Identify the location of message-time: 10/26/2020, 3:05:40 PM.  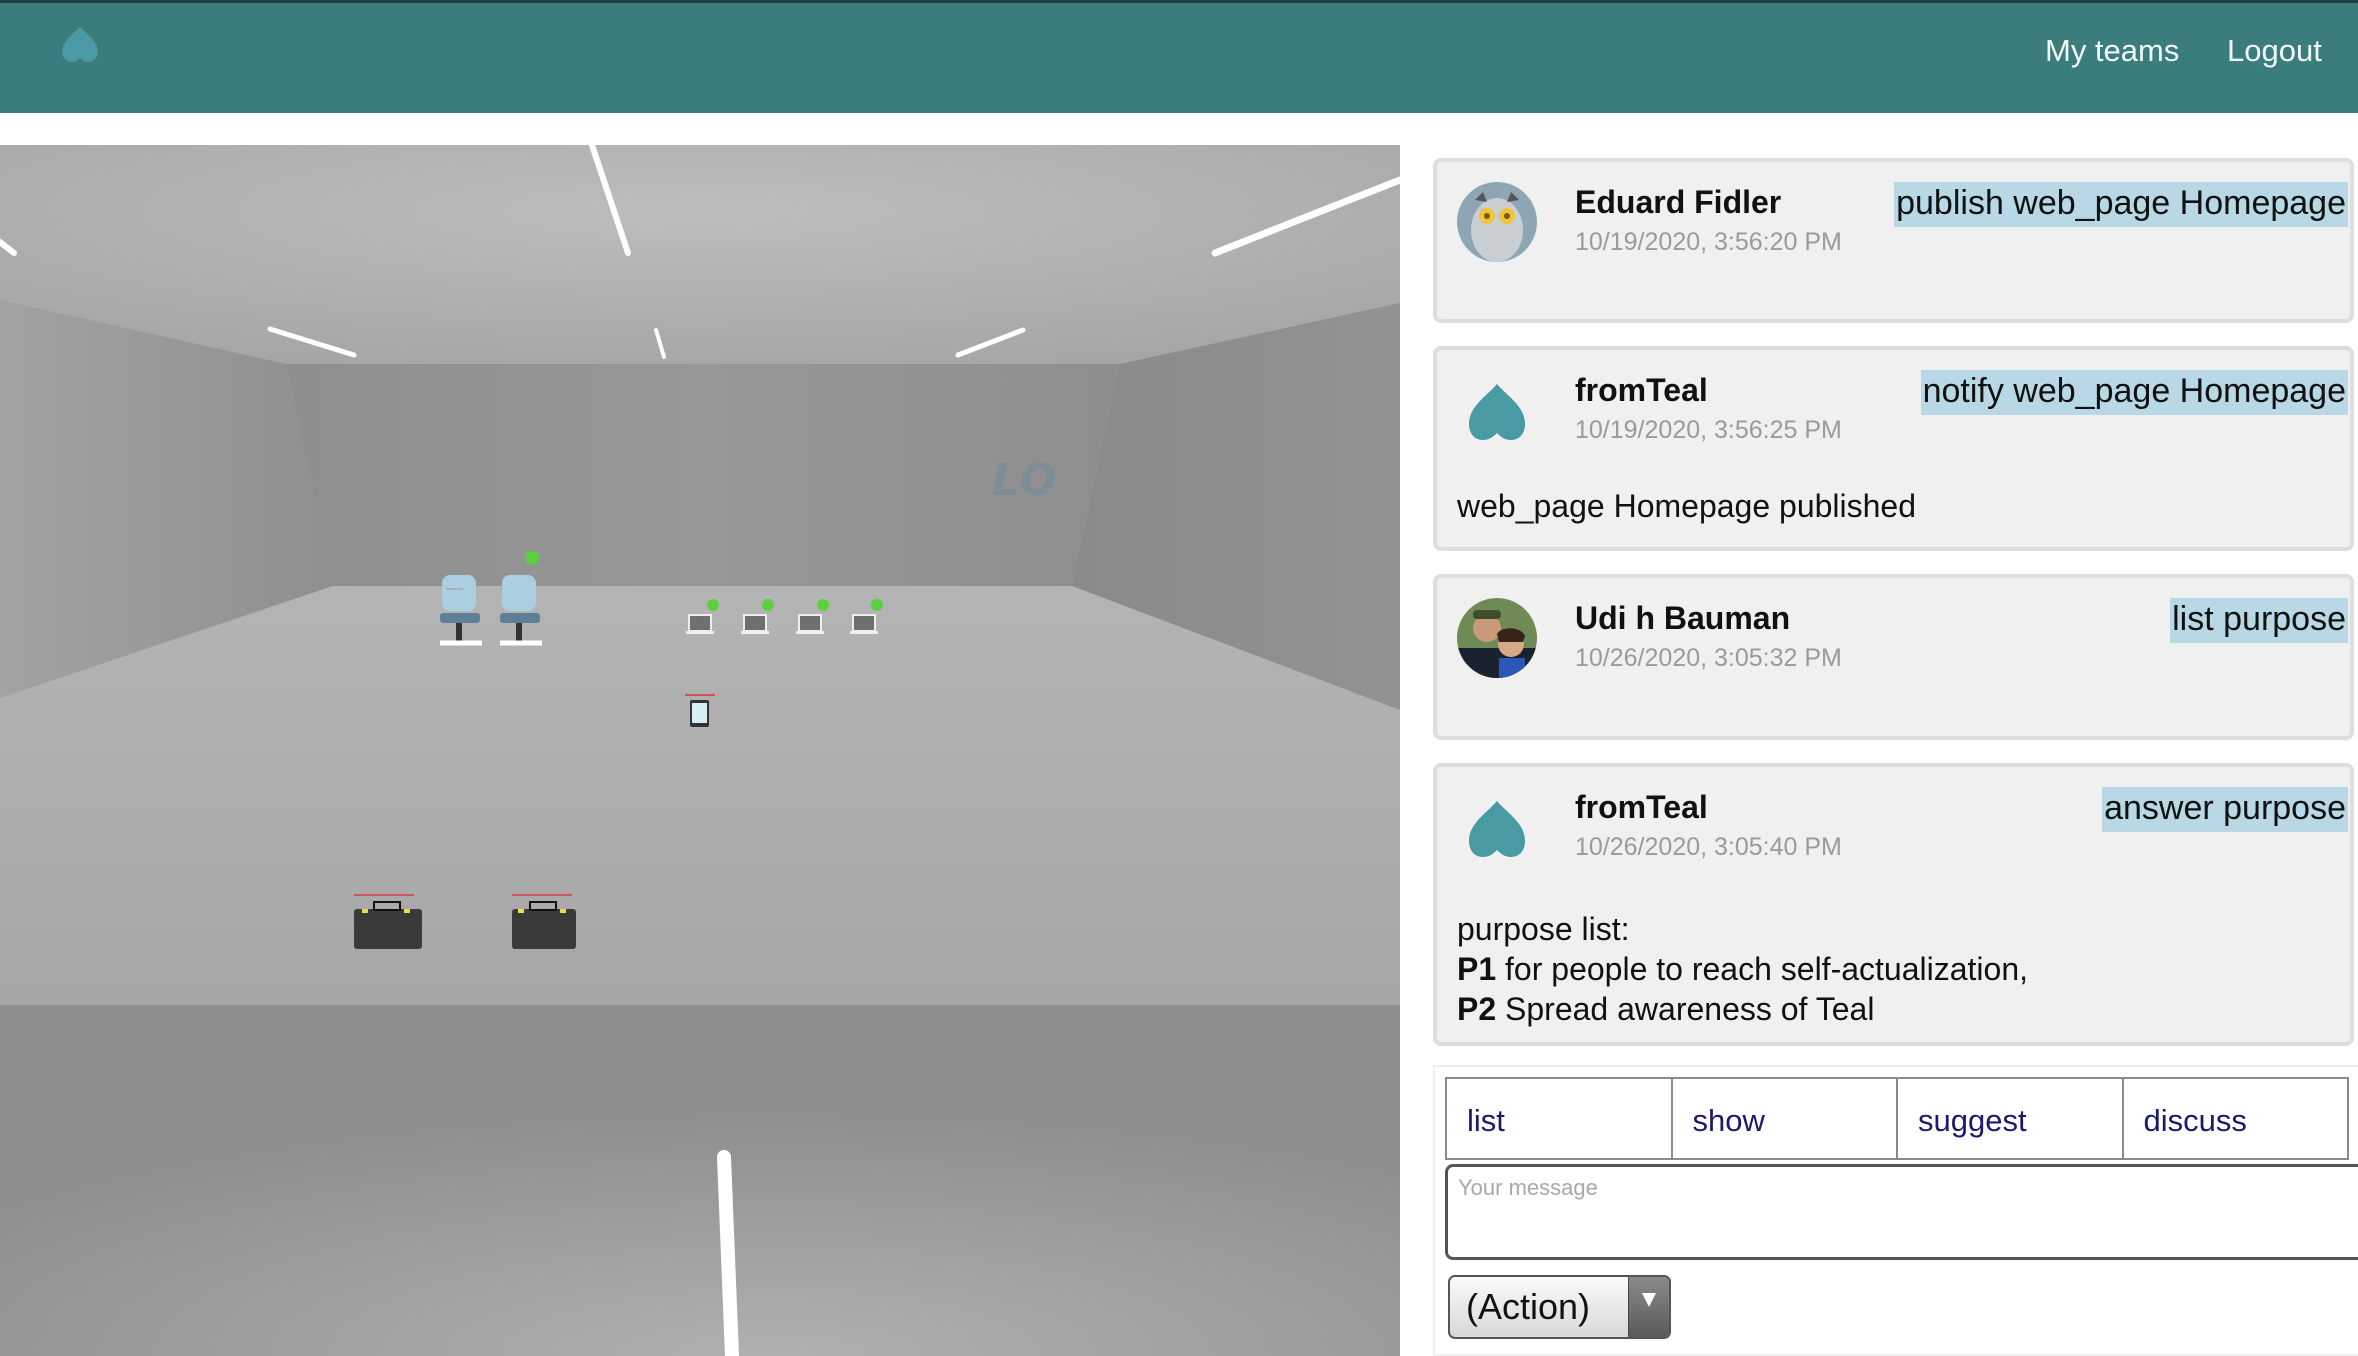
(1708, 847).